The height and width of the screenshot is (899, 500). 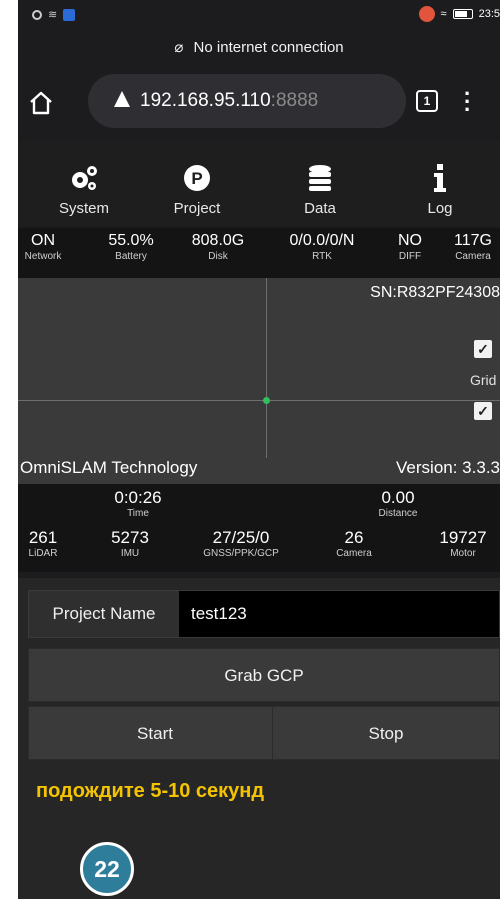 I want to click on stat-camera-value: 117G, so click(x=473, y=240).